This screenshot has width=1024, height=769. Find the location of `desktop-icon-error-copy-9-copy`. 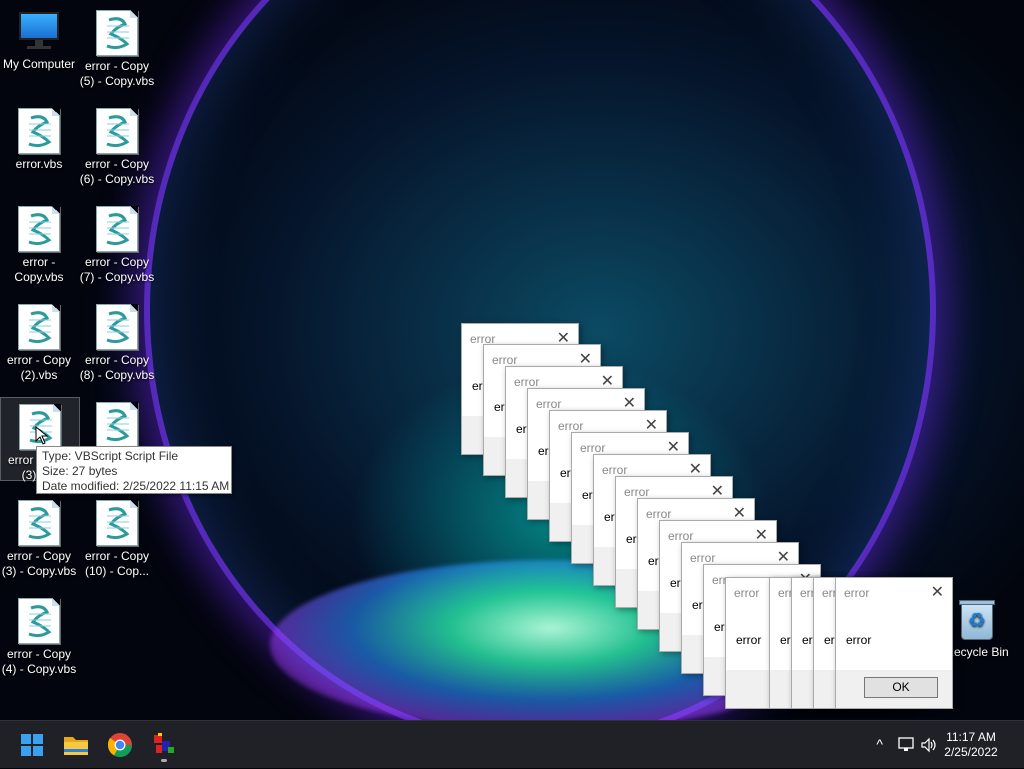

desktop-icon-error-copy-9-copy is located at coordinates (117, 423).